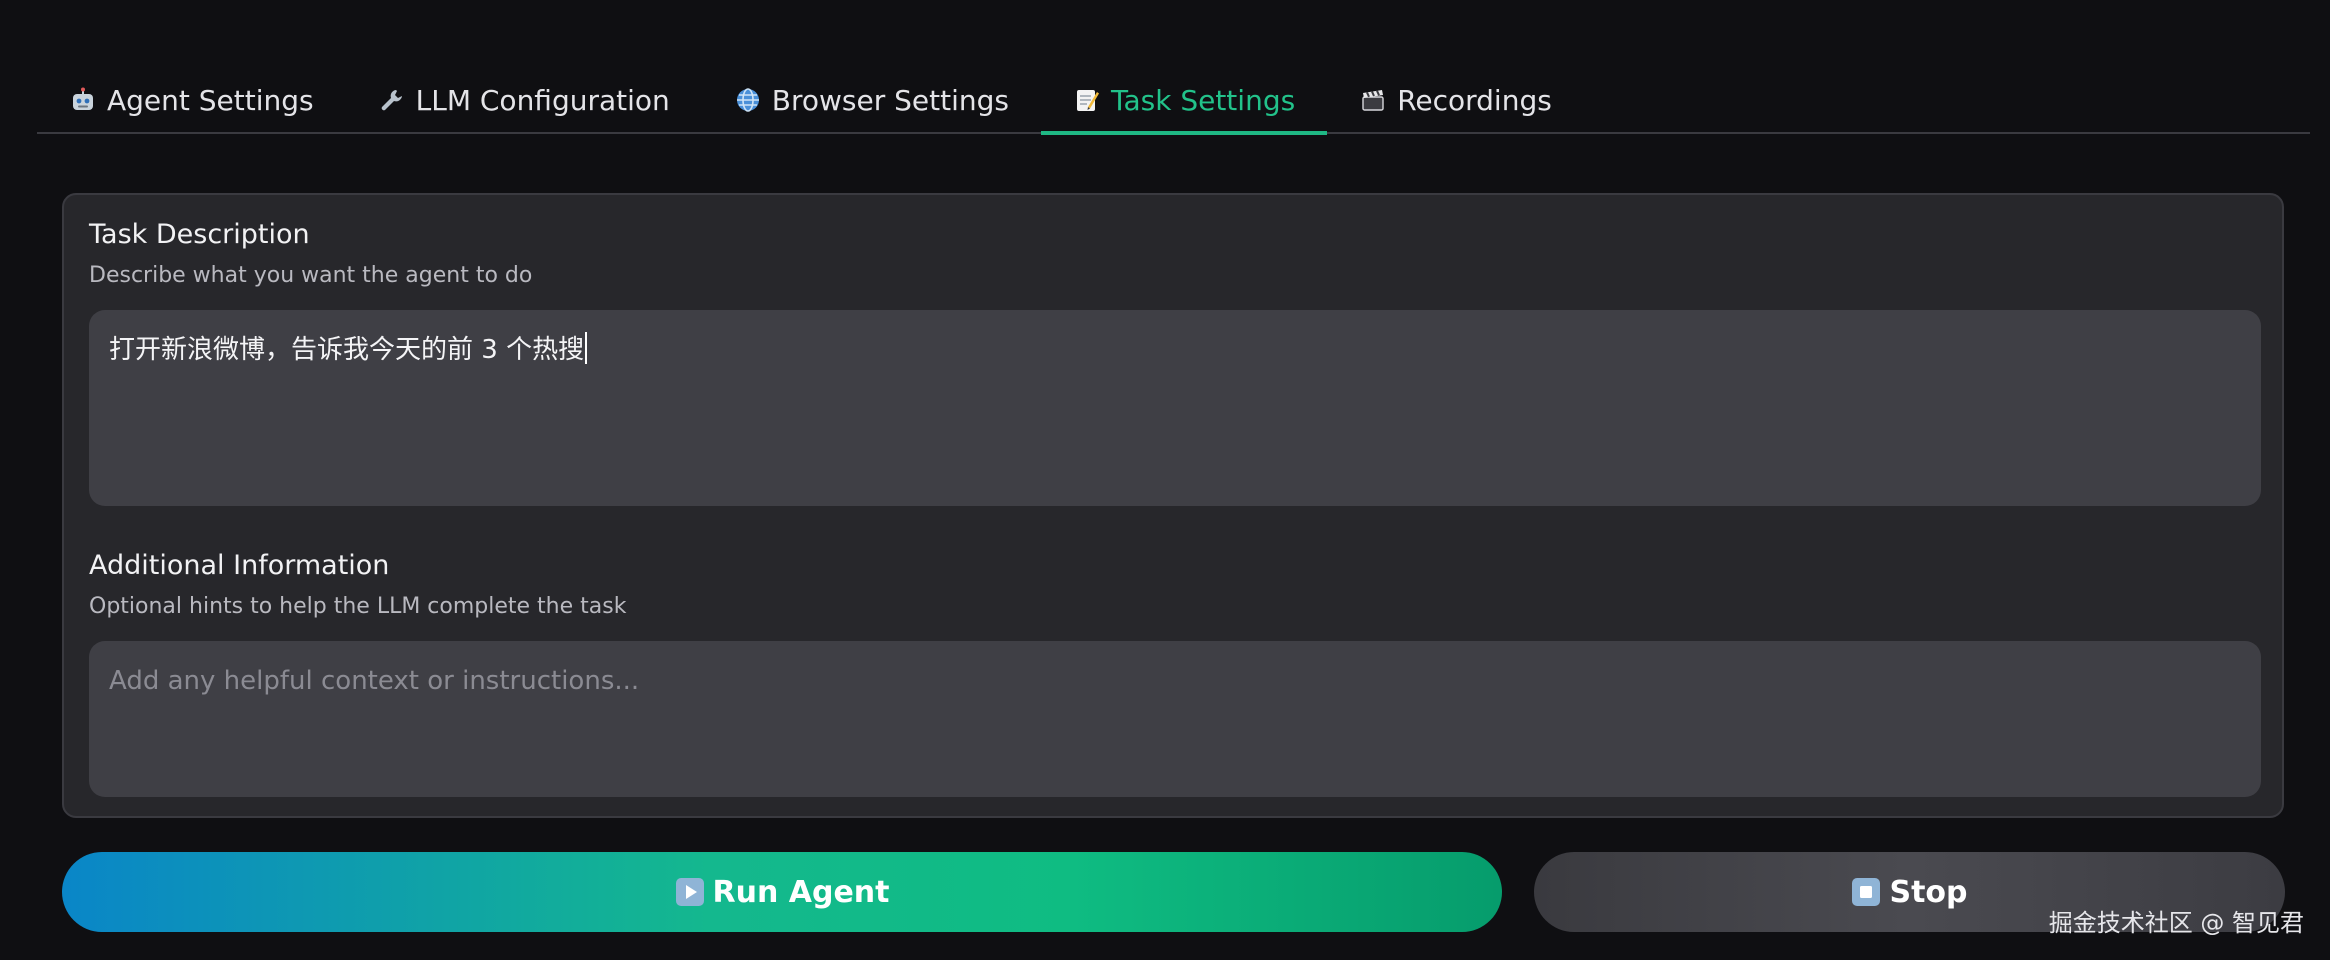 The height and width of the screenshot is (960, 2330). I want to click on watermark: 掘金技术社区 @ 智见君, so click(2176, 923).